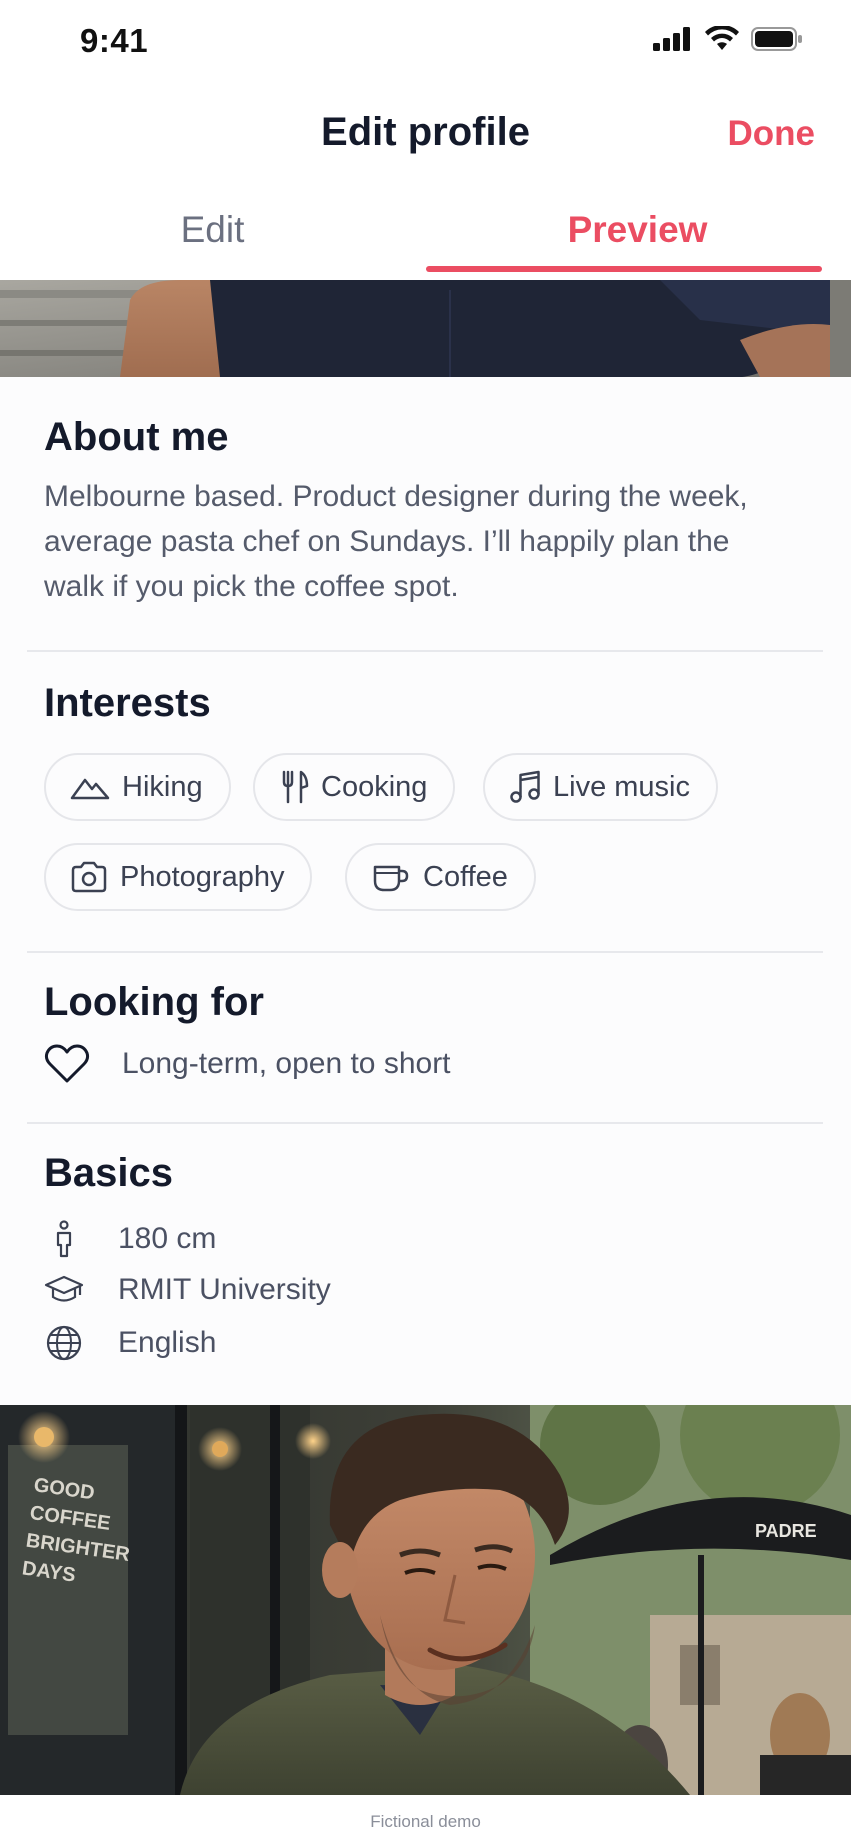 Image resolution: width=851 pixels, height=1848 pixels. I want to click on interest-chip-coffee: Coffee, so click(440, 877).